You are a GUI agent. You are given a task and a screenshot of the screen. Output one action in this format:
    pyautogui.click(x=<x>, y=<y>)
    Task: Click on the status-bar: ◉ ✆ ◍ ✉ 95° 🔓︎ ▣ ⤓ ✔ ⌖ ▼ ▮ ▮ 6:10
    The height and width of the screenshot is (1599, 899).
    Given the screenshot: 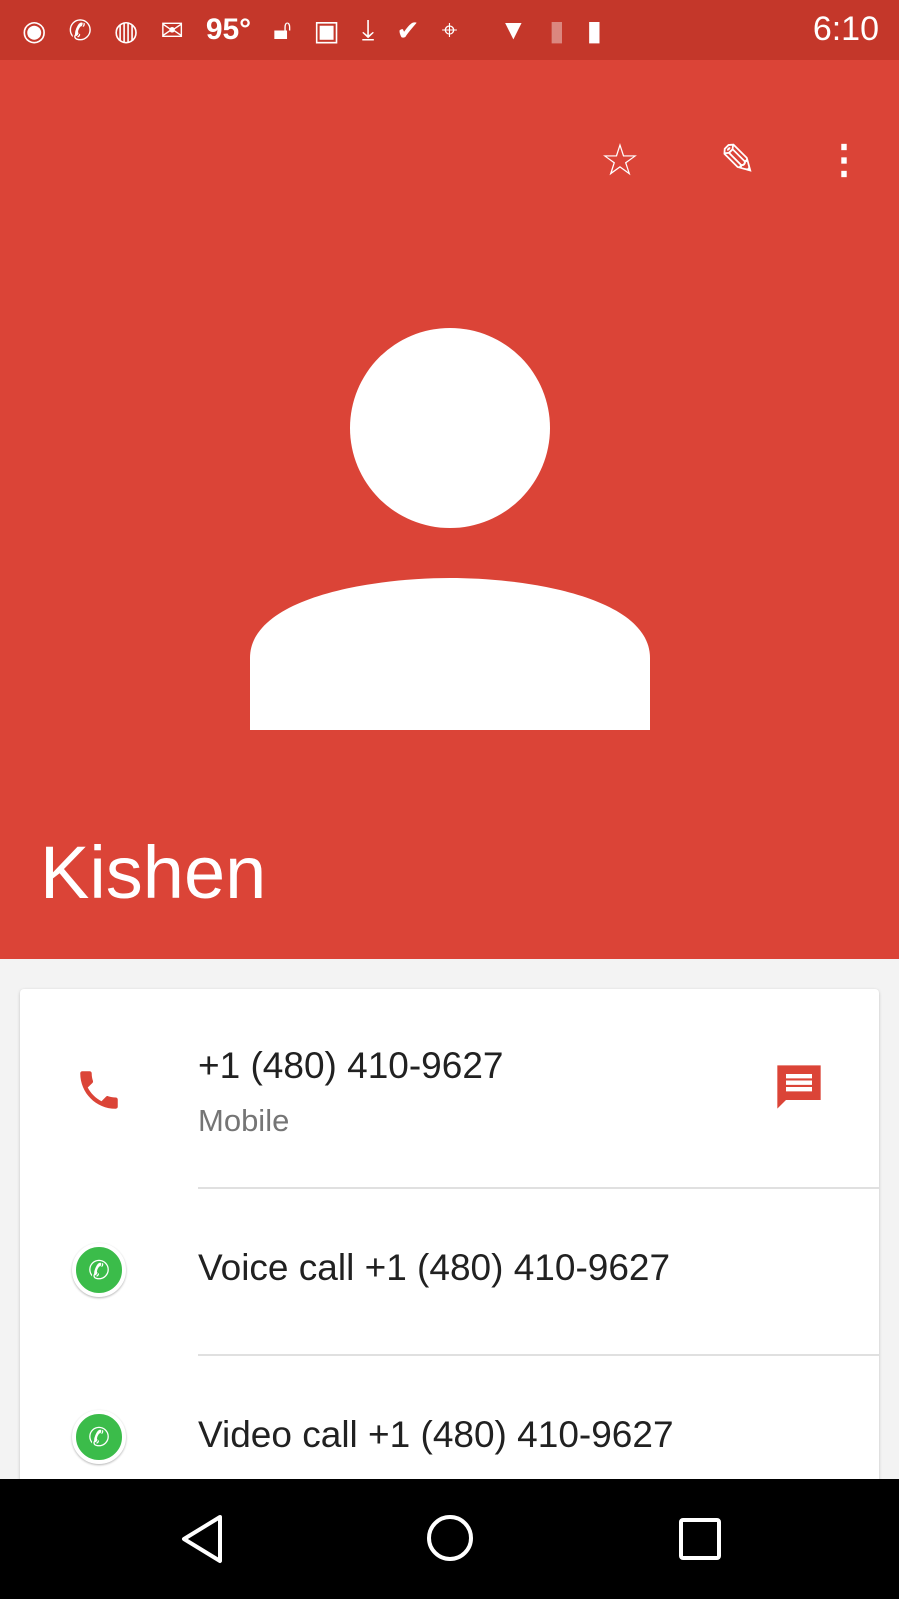 What is the action you would take?
    pyautogui.click(x=449, y=30)
    